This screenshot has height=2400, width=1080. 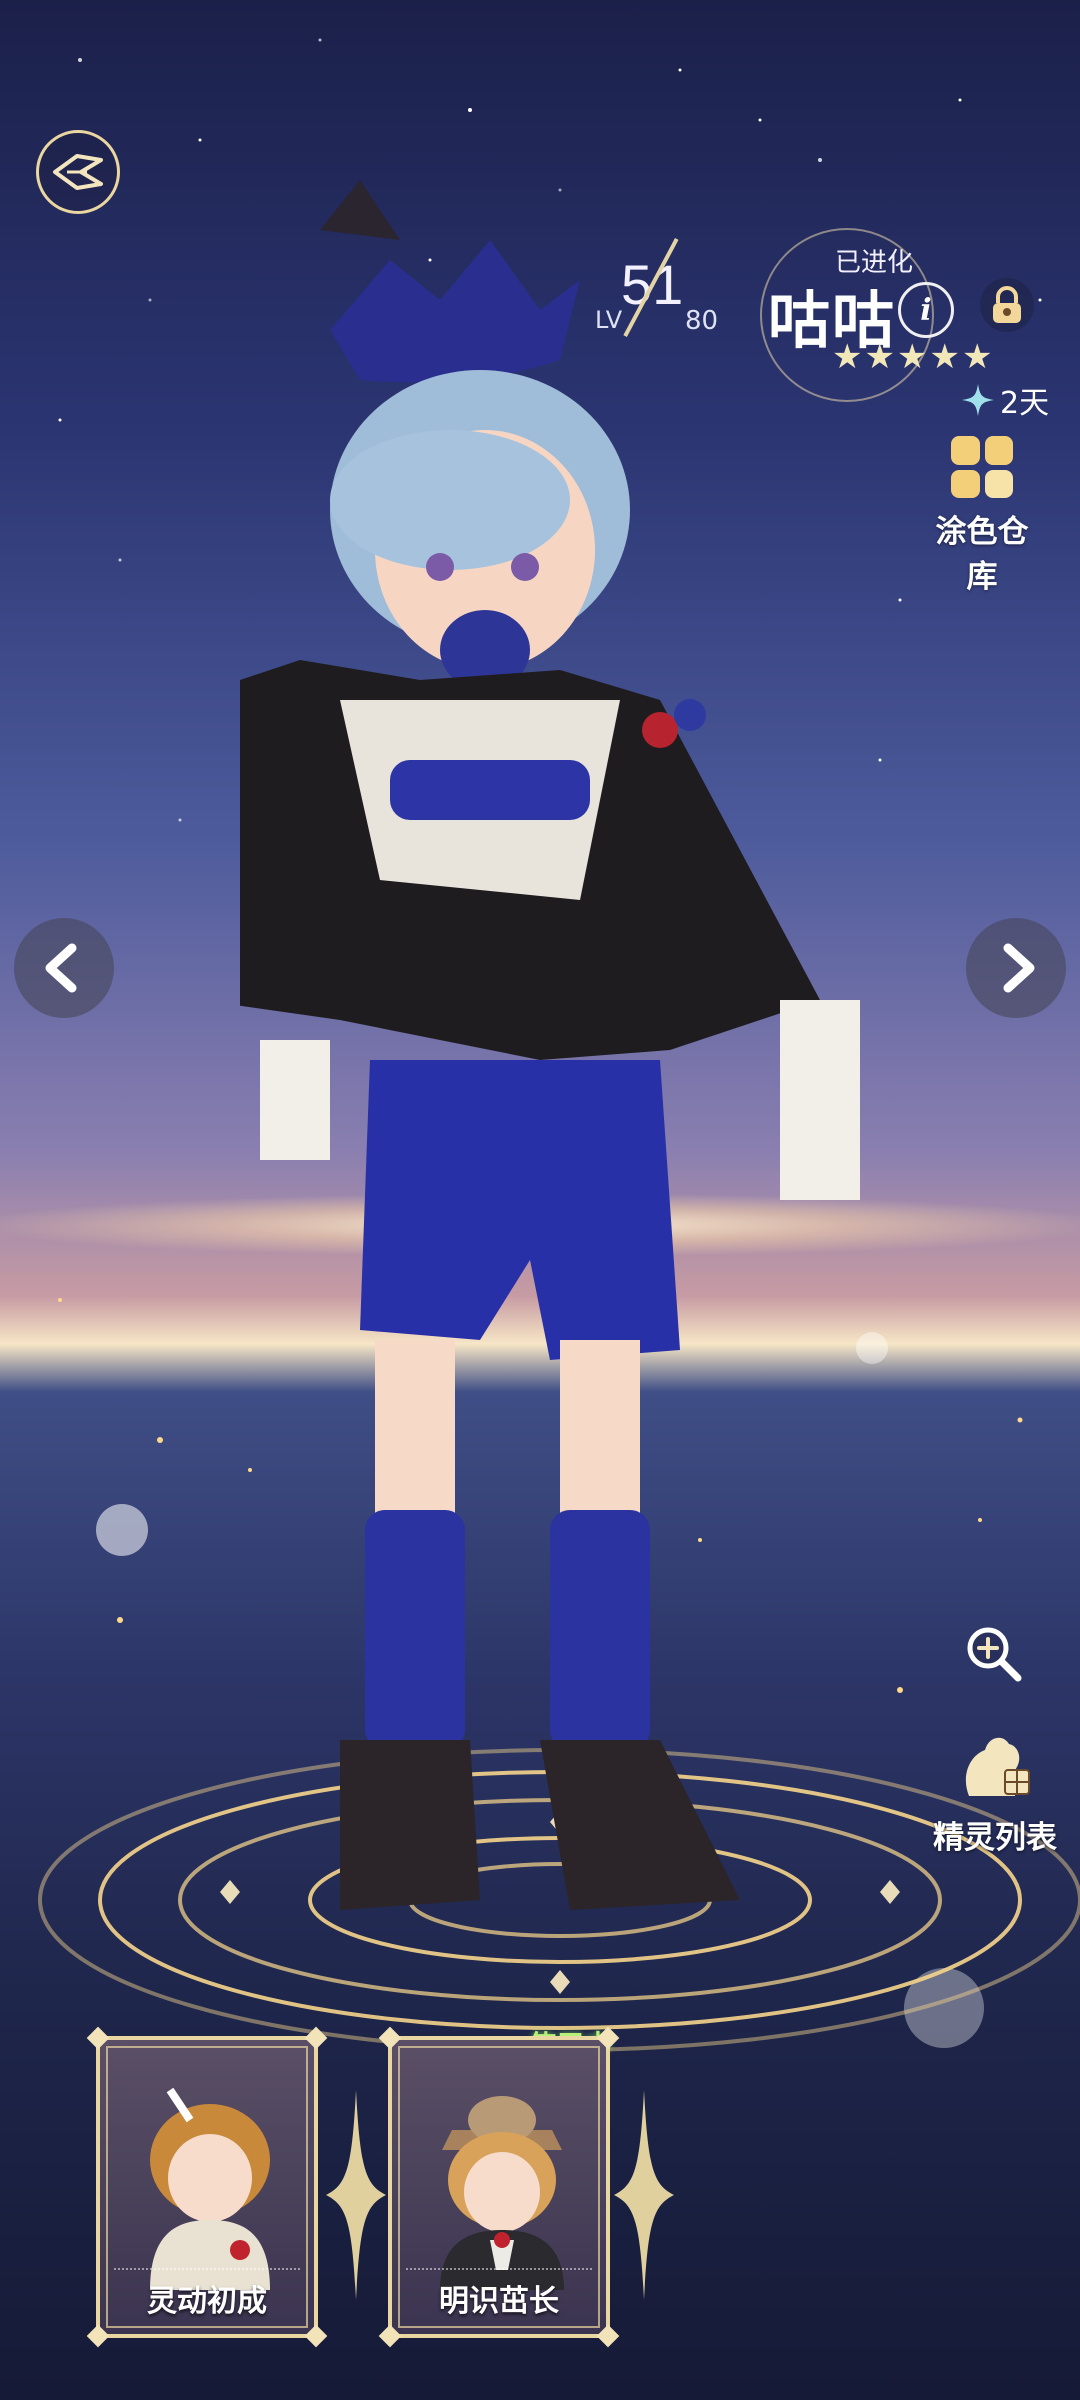 I want to click on info-button: i, so click(x=926, y=310).